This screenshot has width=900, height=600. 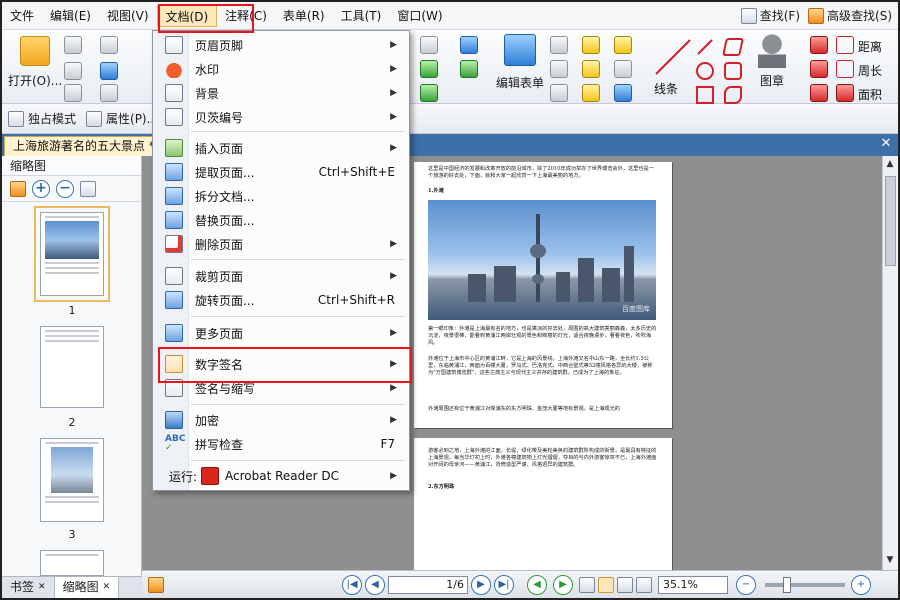 I want to click on document-tab: 上海旅游著名的五大景点 *, so click(x=84, y=146).